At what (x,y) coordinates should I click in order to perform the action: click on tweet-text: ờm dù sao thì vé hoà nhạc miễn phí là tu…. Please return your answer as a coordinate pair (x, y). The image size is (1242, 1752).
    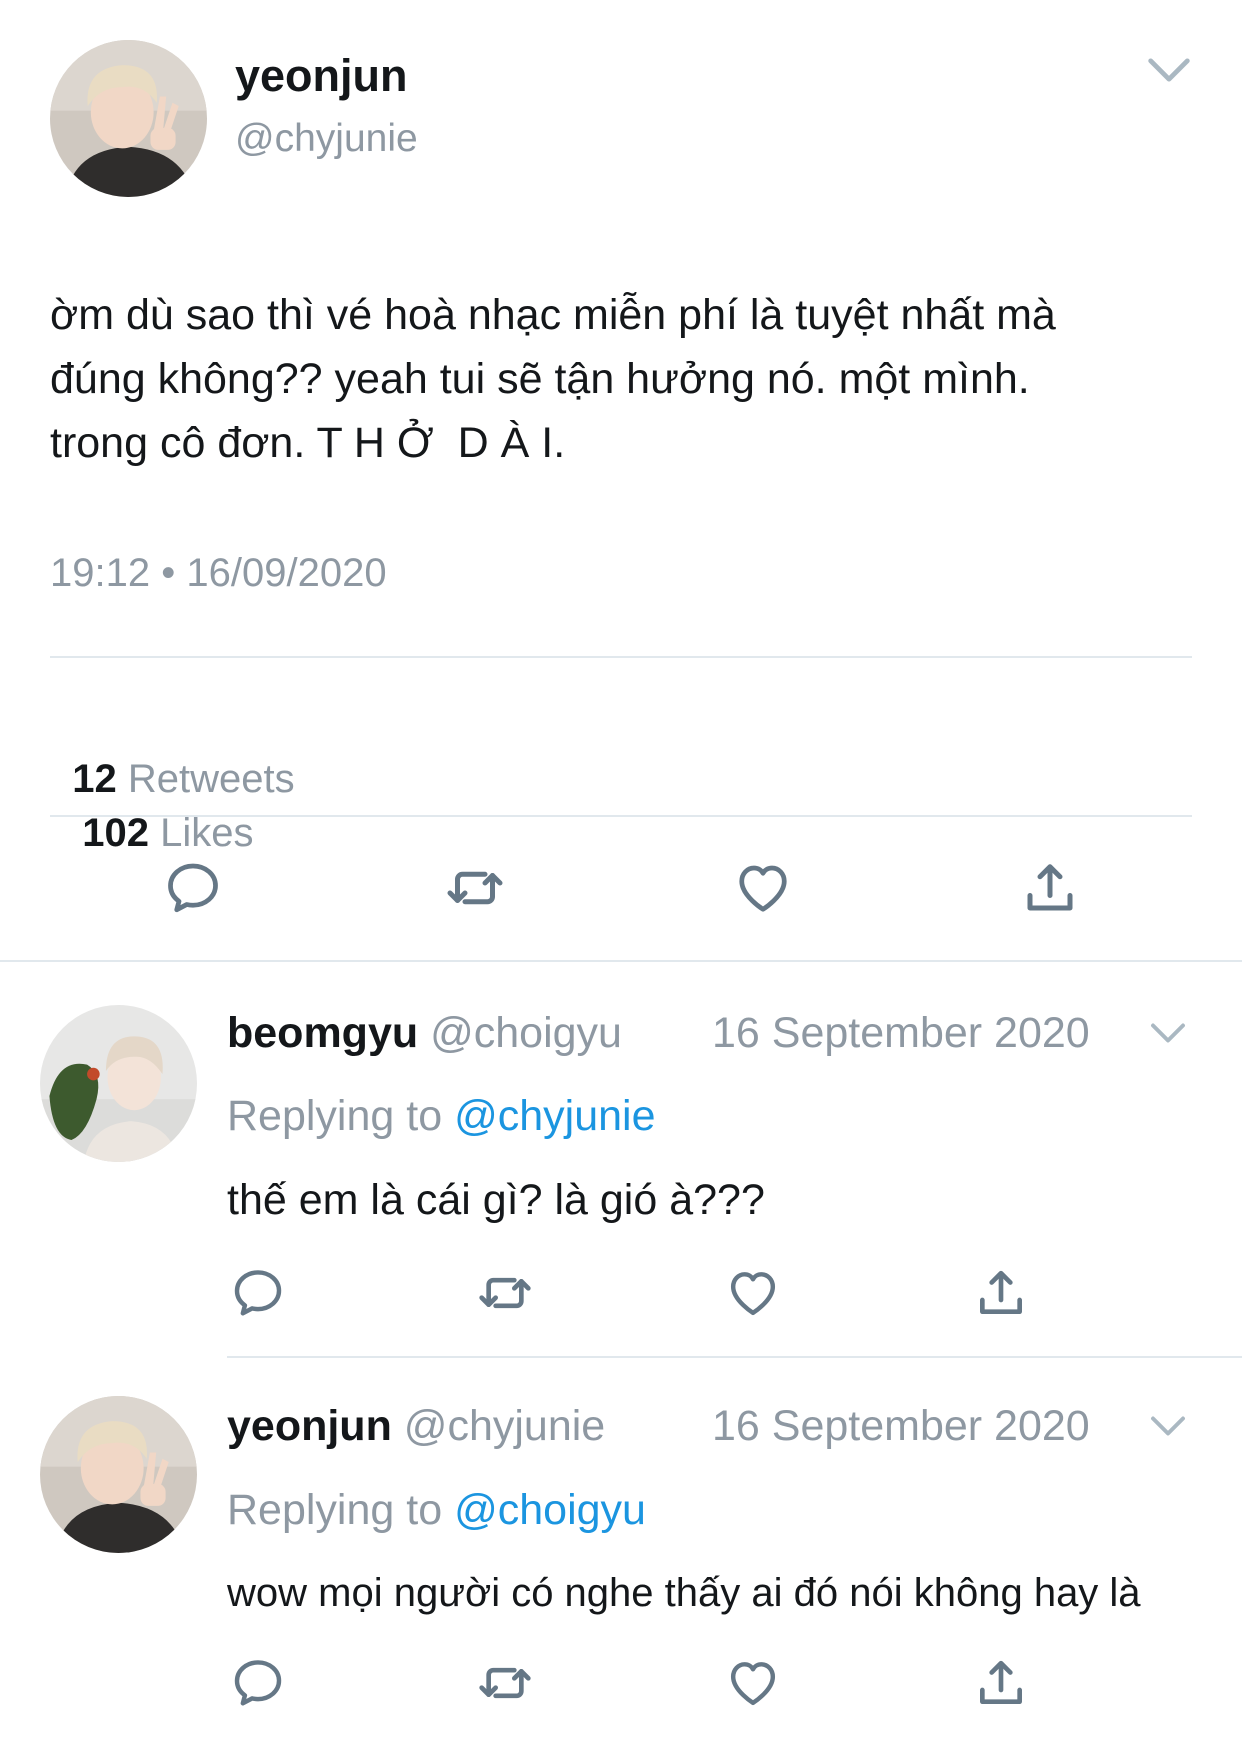
    Looking at the image, I should click on (630, 379).